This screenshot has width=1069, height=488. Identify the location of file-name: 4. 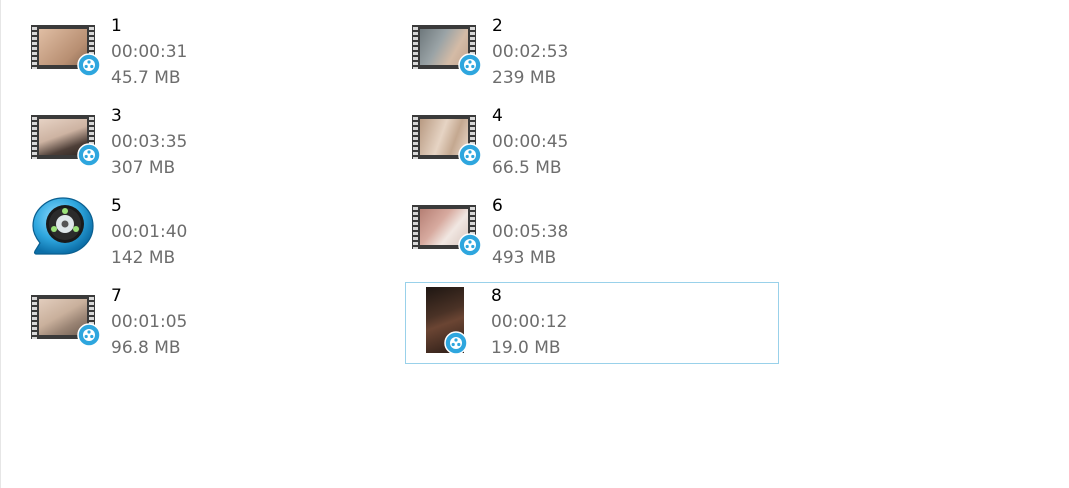
(497, 116).